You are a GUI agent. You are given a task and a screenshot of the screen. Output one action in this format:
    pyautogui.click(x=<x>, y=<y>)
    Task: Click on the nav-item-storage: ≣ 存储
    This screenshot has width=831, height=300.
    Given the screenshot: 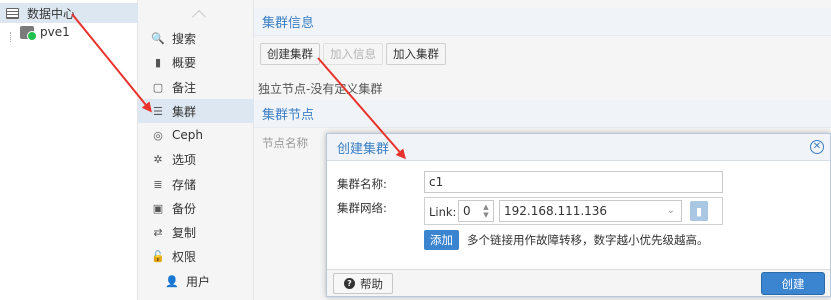 What is the action you would take?
    pyautogui.click(x=196, y=184)
    